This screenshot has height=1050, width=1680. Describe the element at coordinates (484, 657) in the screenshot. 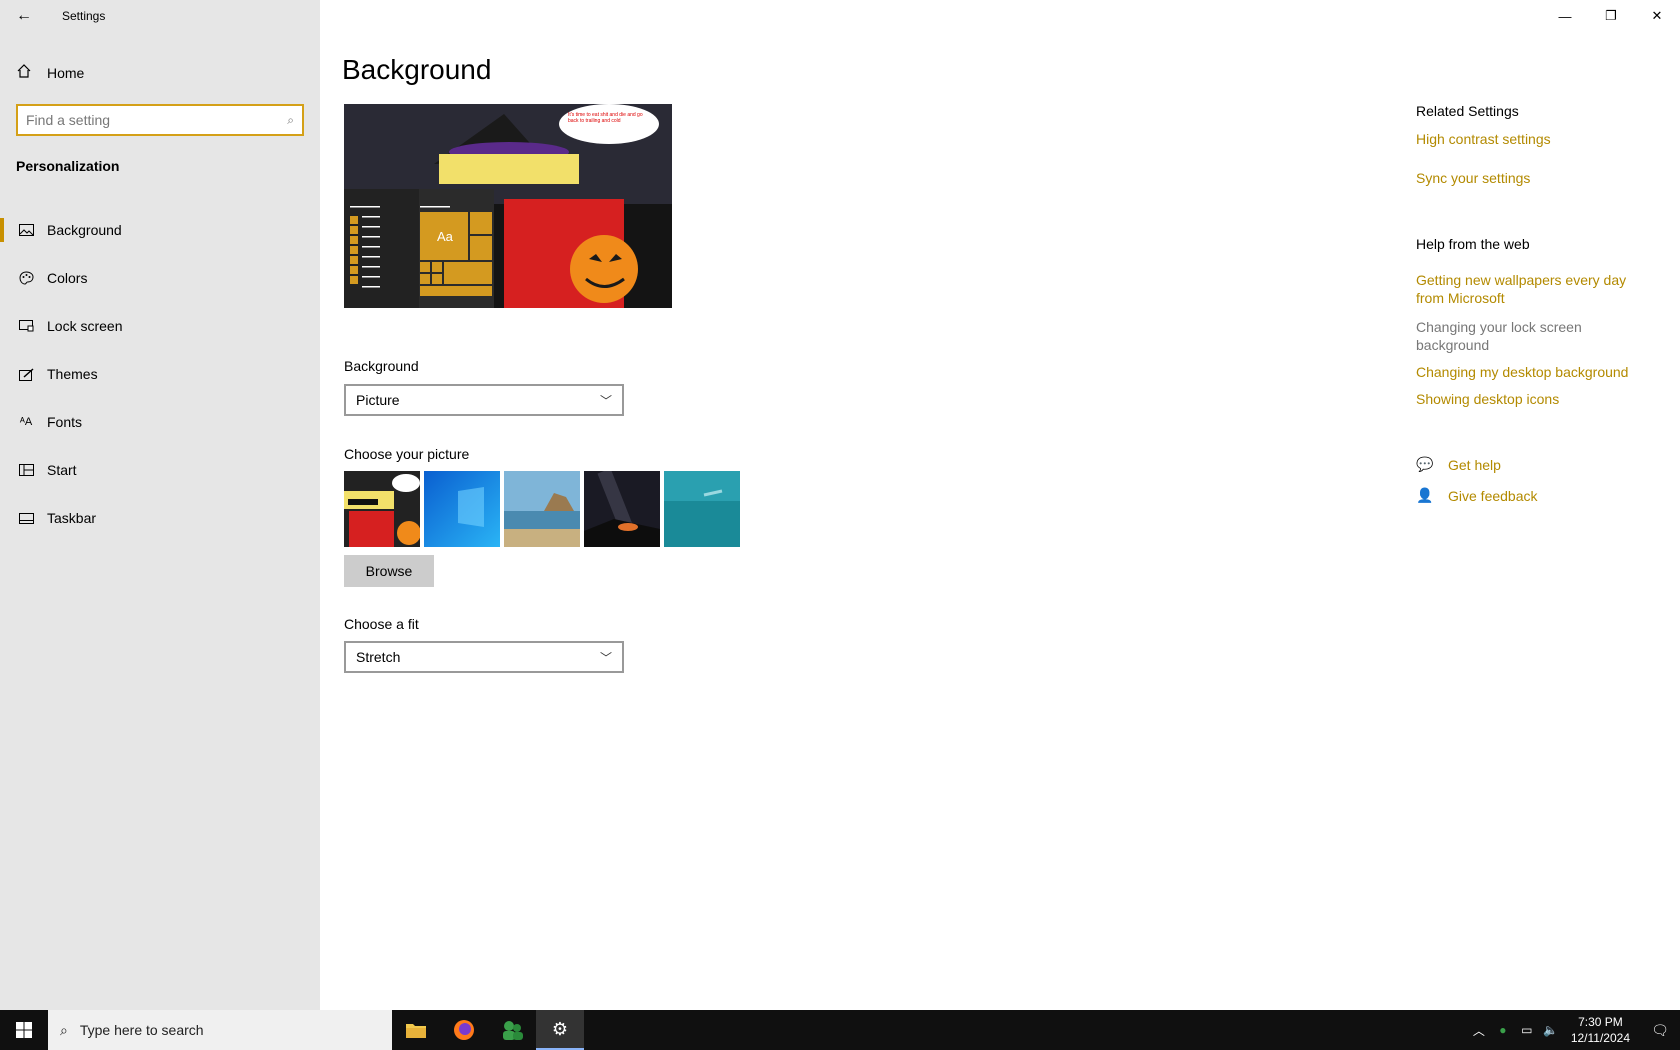

I see `choose-fit-dropdown: Stretch ﹀` at that location.